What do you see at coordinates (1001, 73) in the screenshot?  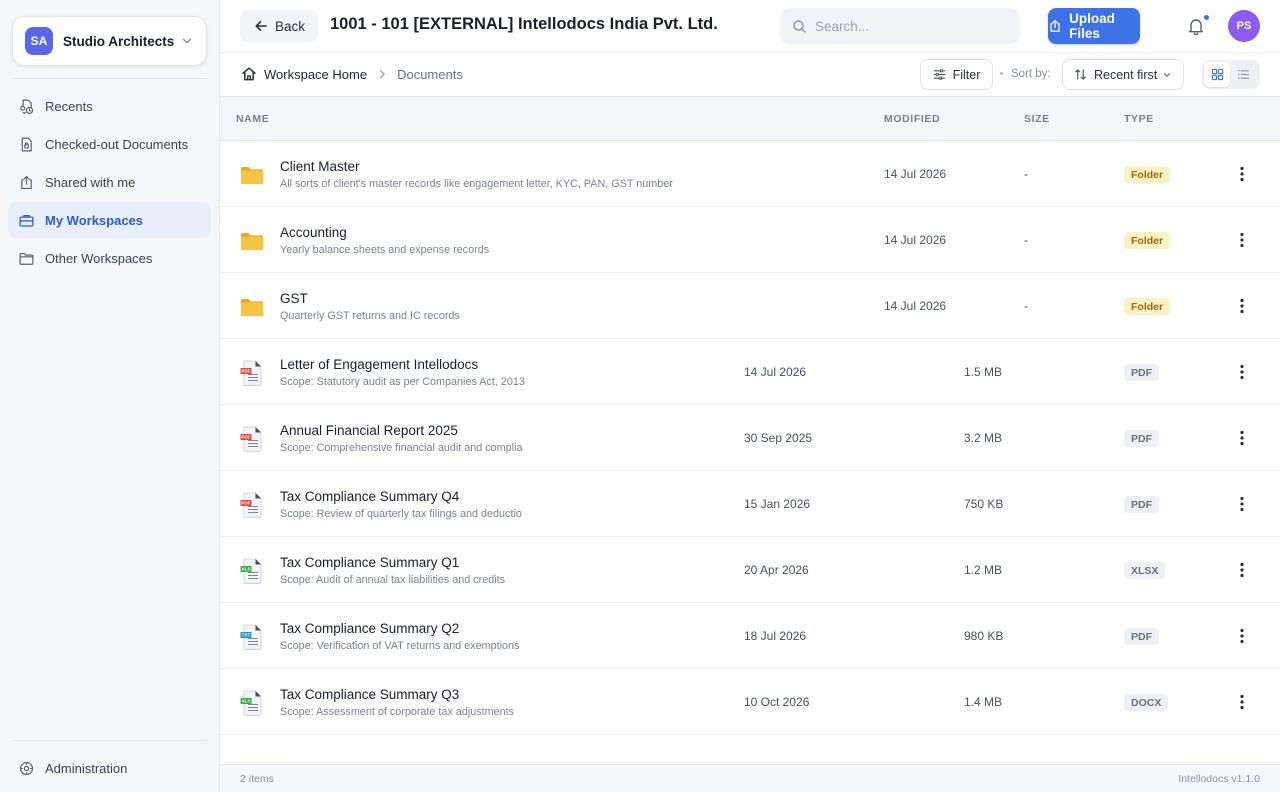 I see `separator-dot` at bounding box center [1001, 73].